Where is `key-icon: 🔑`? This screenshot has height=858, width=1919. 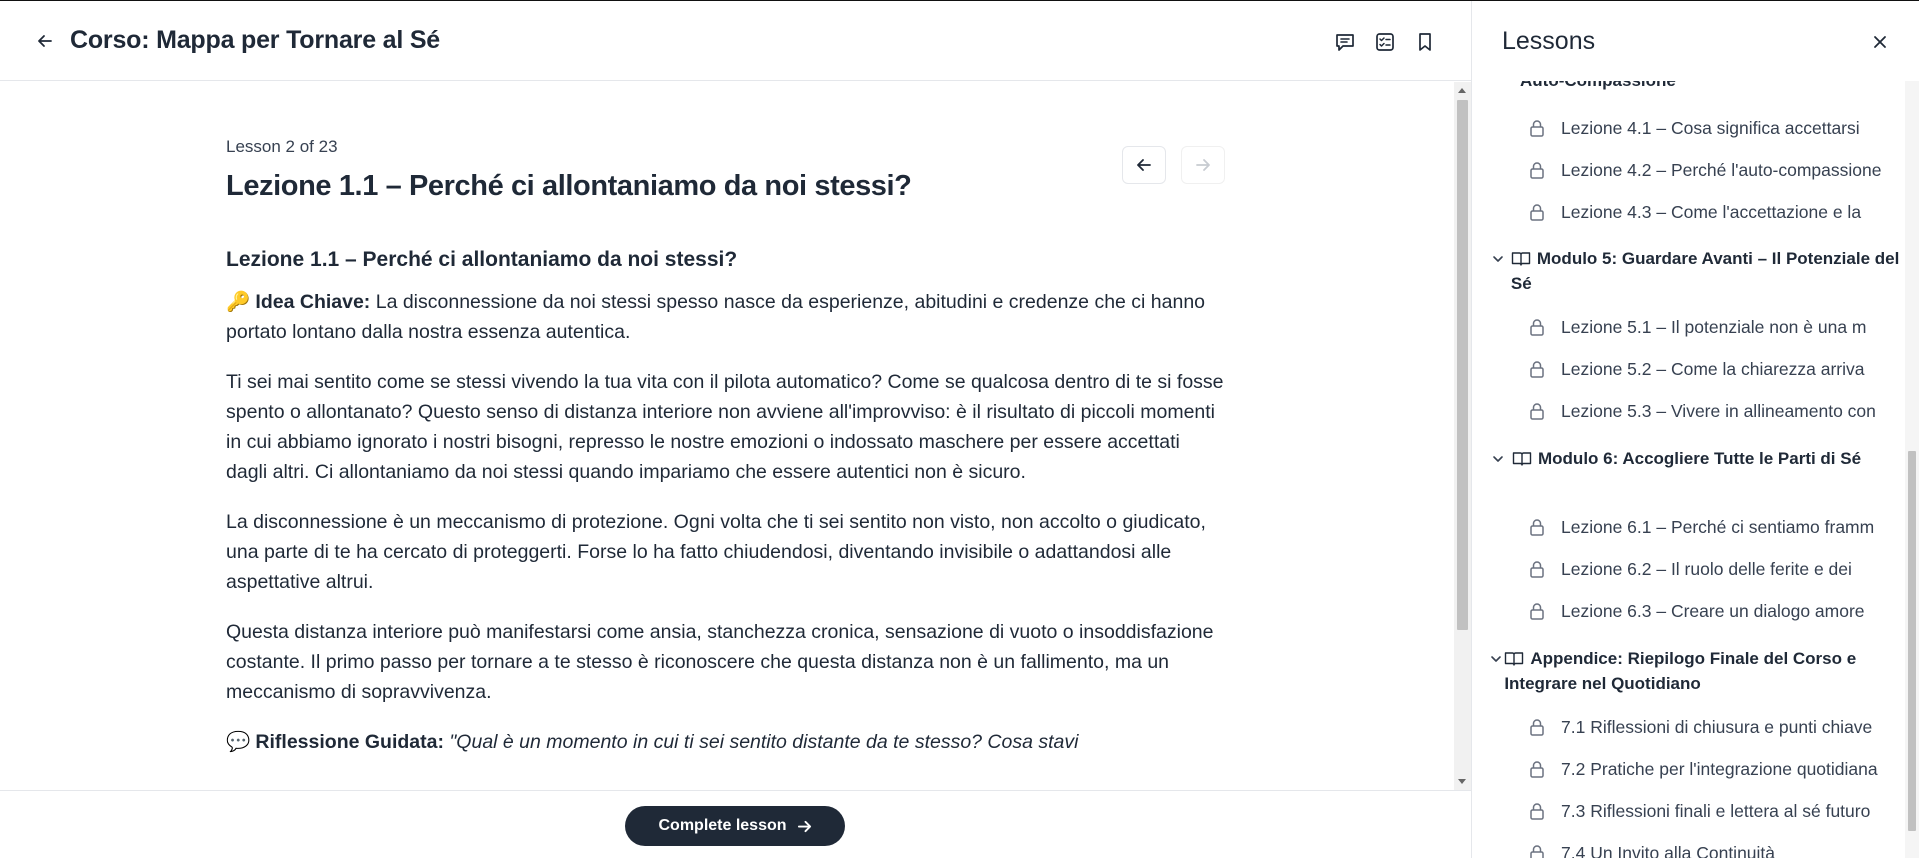
key-icon: 🔑 is located at coordinates (238, 302).